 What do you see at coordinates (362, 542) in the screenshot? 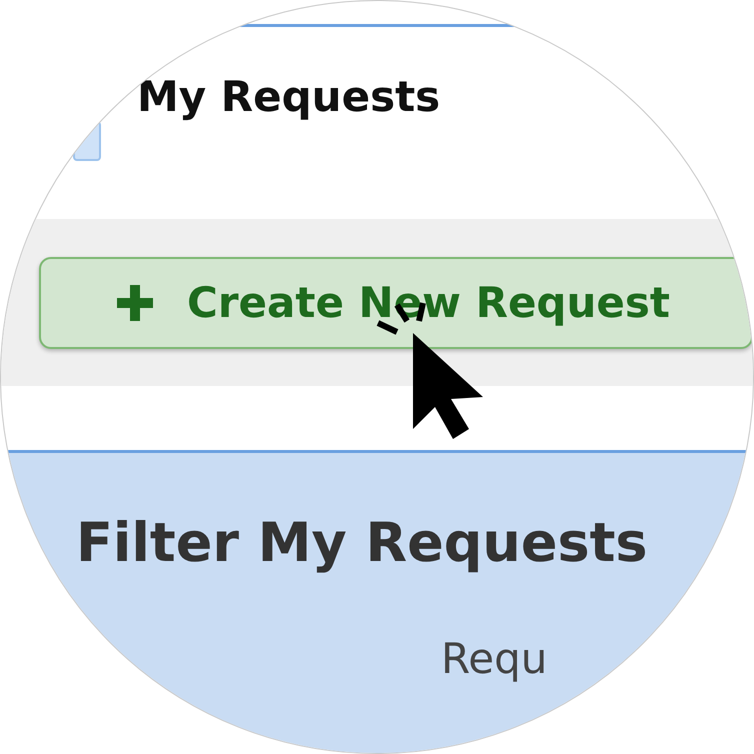
I see `panel-title: Filter My Requests` at bounding box center [362, 542].